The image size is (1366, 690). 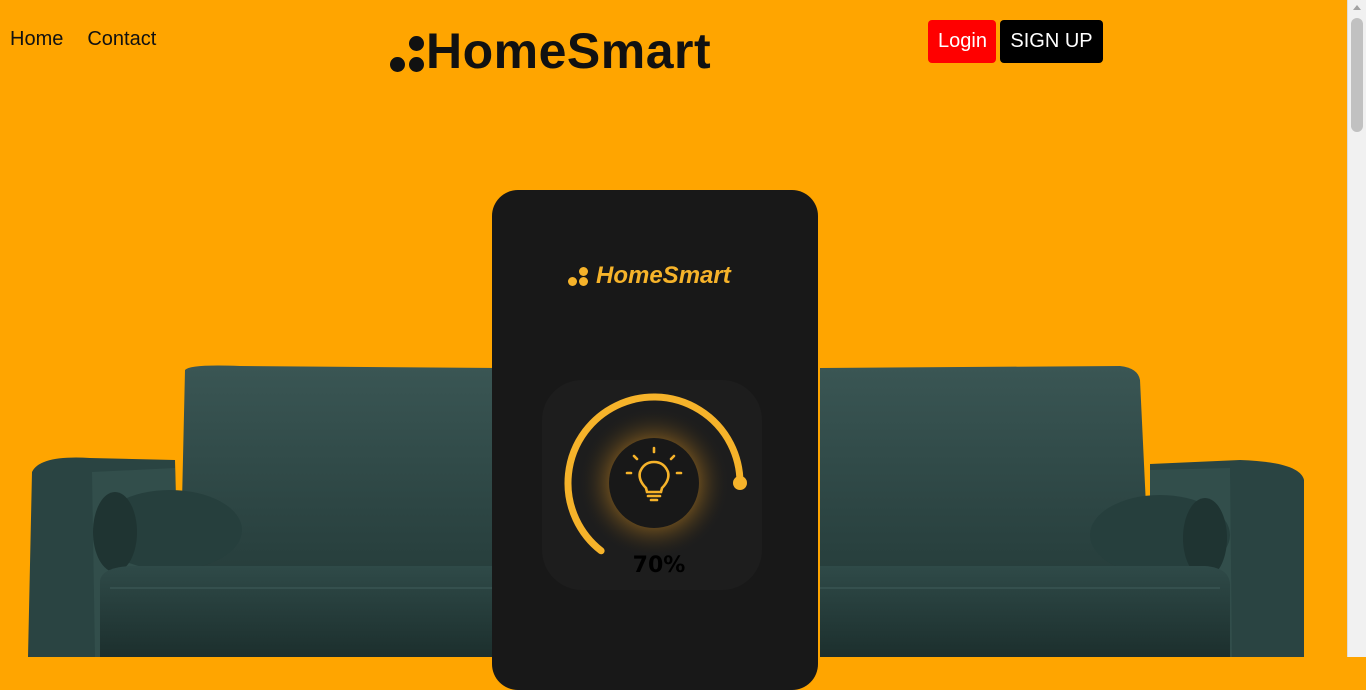 I want to click on site-logo: HomeSmart, so click(x=549, y=51).